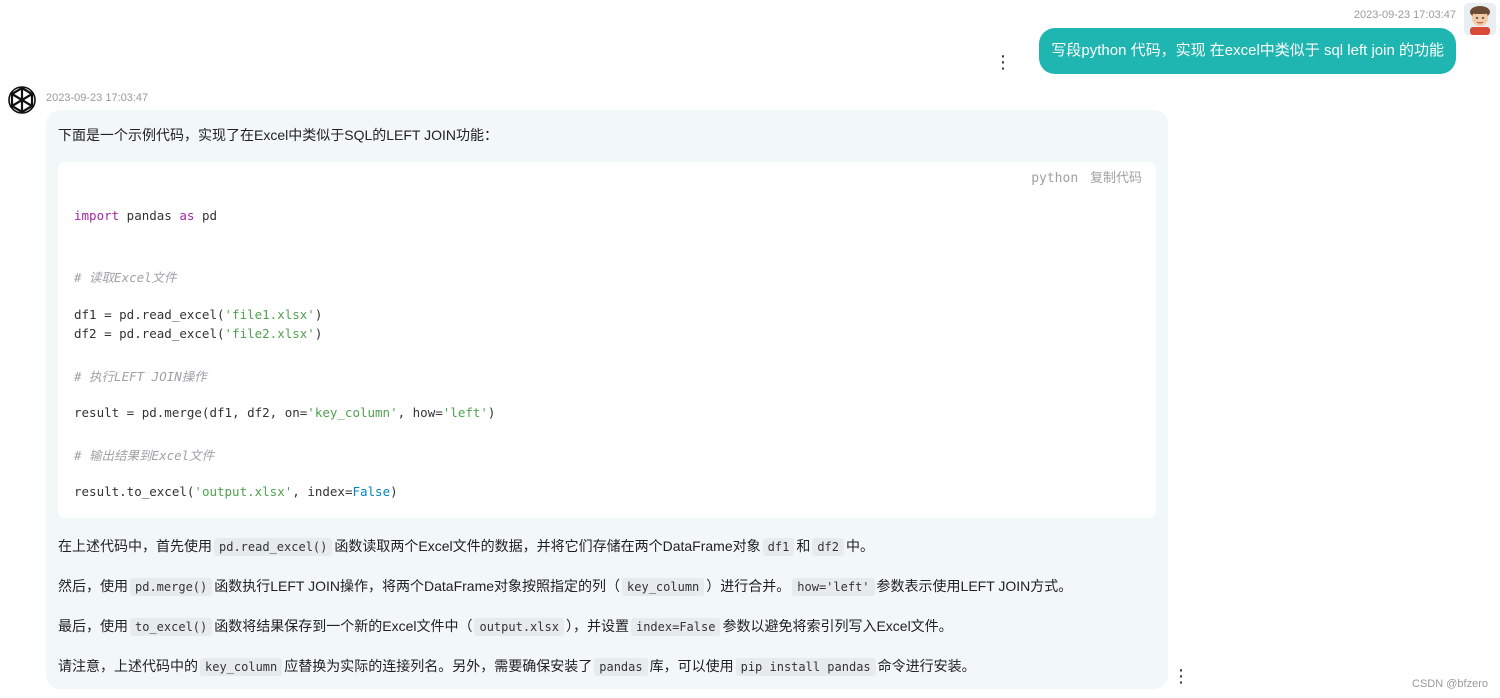 Image resolution: width=1500 pixels, height=698 pixels. I want to click on code-string: 'file1.xlsx', so click(269, 314).